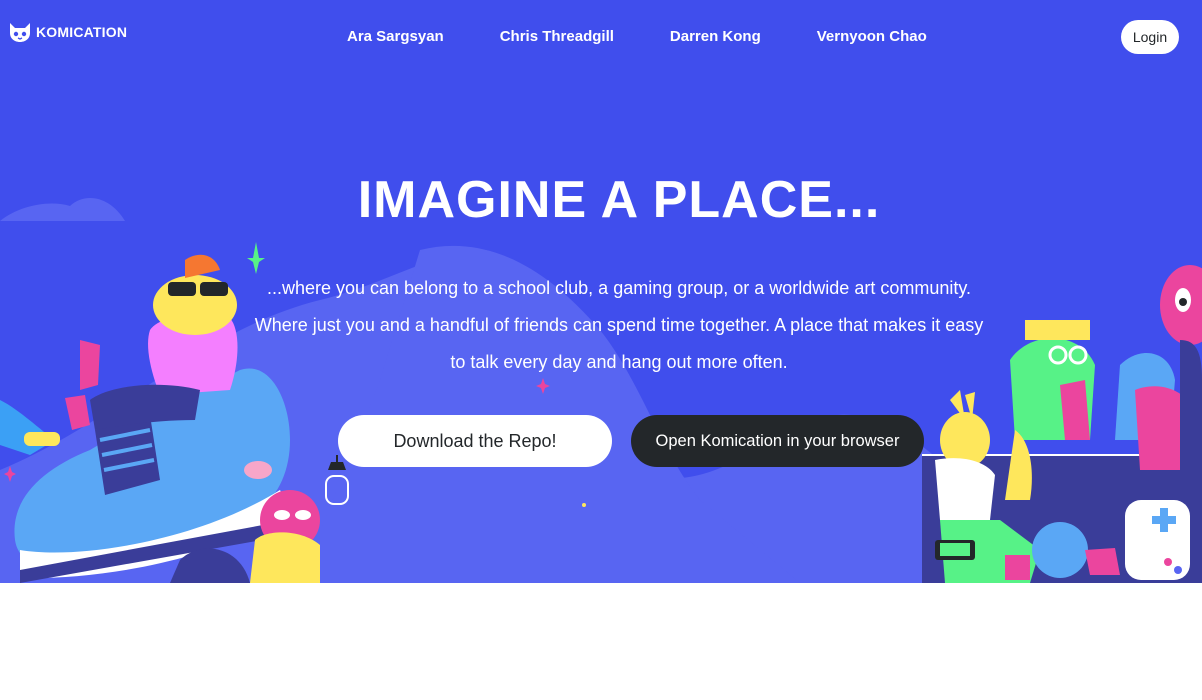  I want to click on nav-link-vernyoon-chao: Vernyoon Chao, so click(872, 36).